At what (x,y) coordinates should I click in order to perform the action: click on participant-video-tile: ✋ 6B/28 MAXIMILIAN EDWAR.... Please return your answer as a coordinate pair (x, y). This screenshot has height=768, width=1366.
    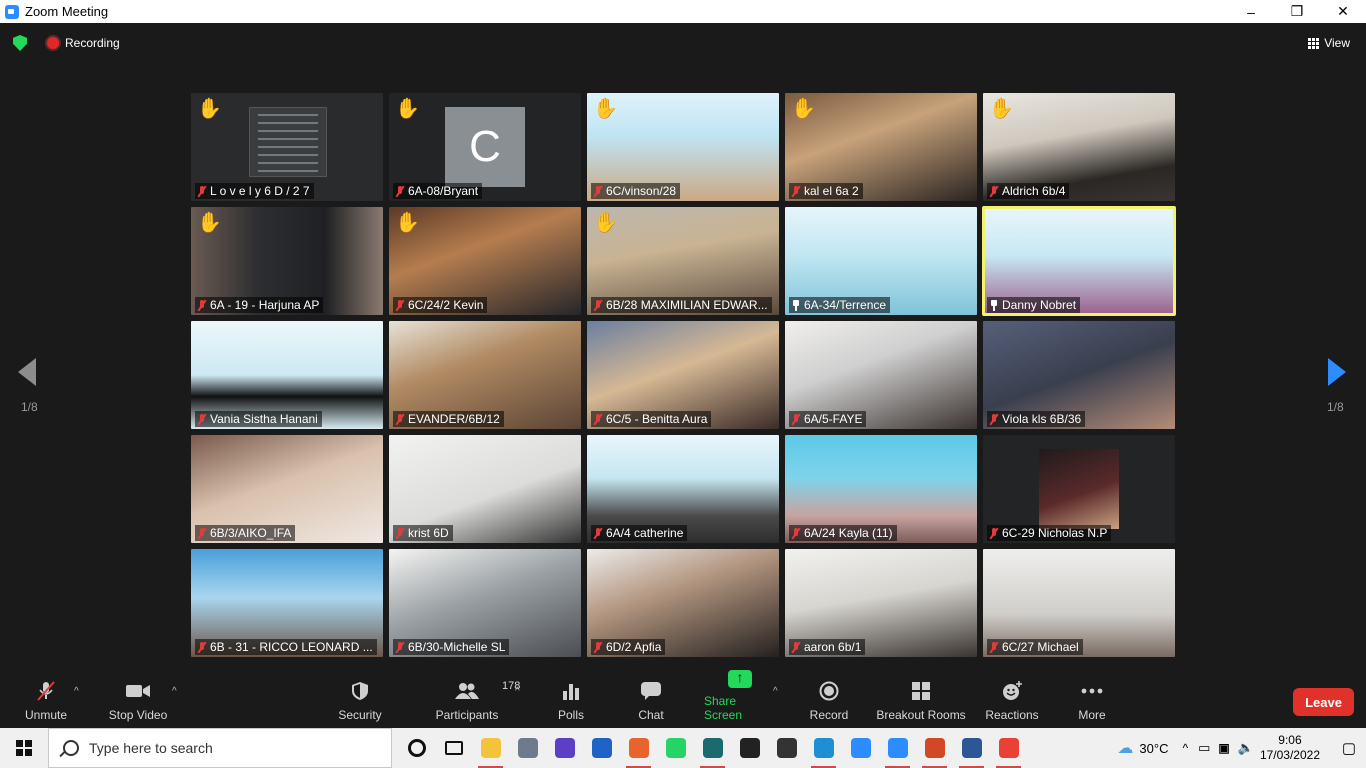
    Looking at the image, I should click on (683, 261).